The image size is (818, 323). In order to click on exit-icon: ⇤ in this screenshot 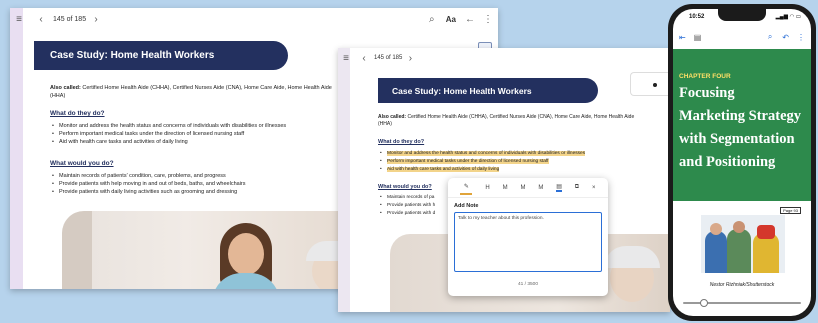, I will do `click(682, 37)`.